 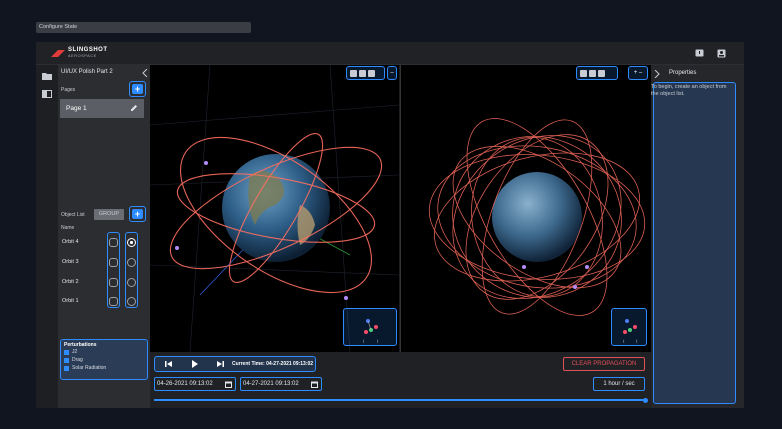 I want to click on configure-state-chip: Configure State, so click(x=143, y=27).